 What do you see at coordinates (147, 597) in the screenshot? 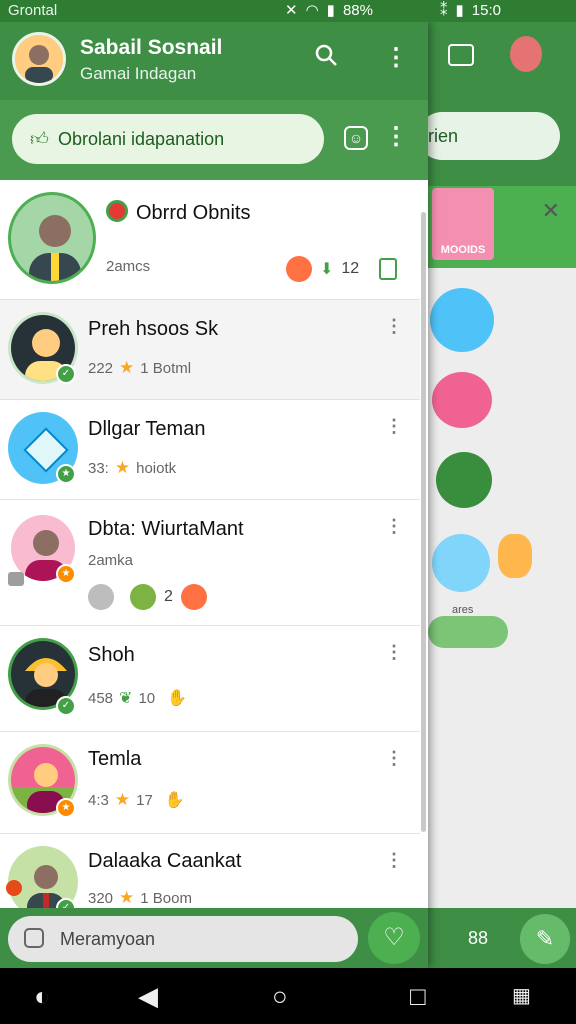
I see `reactions: 2` at bounding box center [147, 597].